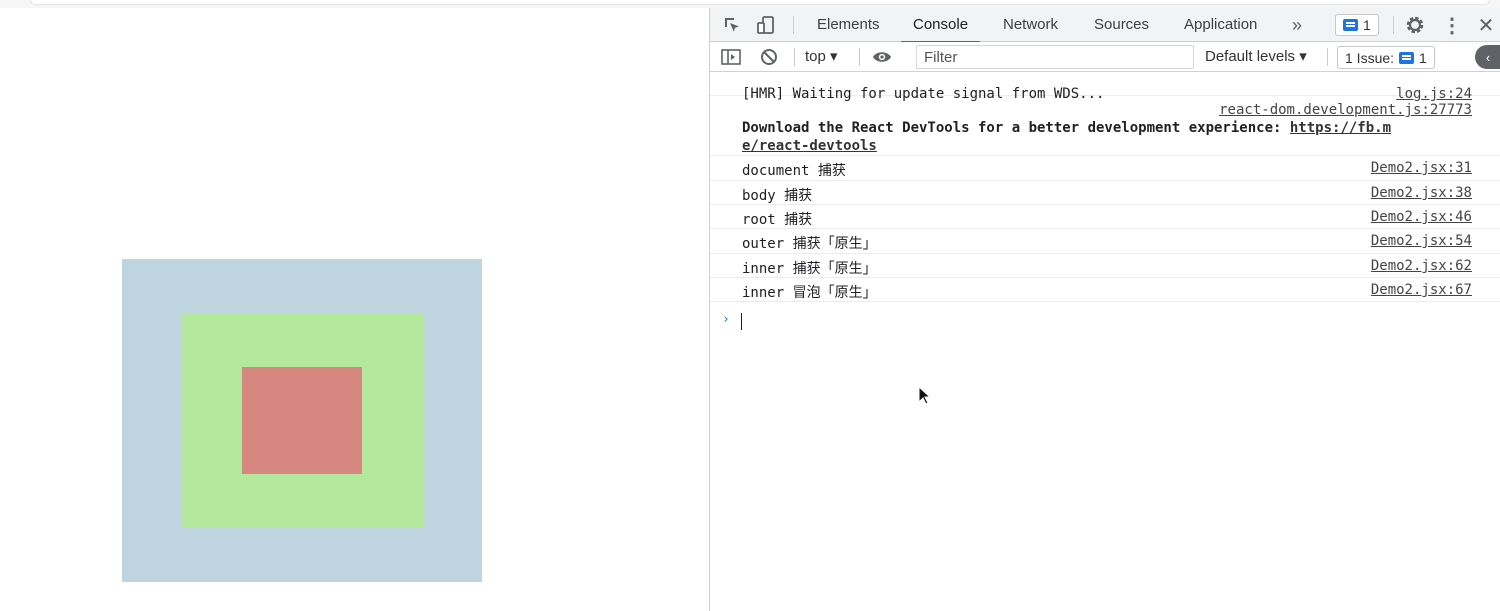 This screenshot has width=1500, height=611. What do you see at coordinates (1415, 25) in the screenshot?
I see `gear-icon` at bounding box center [1415, 25].